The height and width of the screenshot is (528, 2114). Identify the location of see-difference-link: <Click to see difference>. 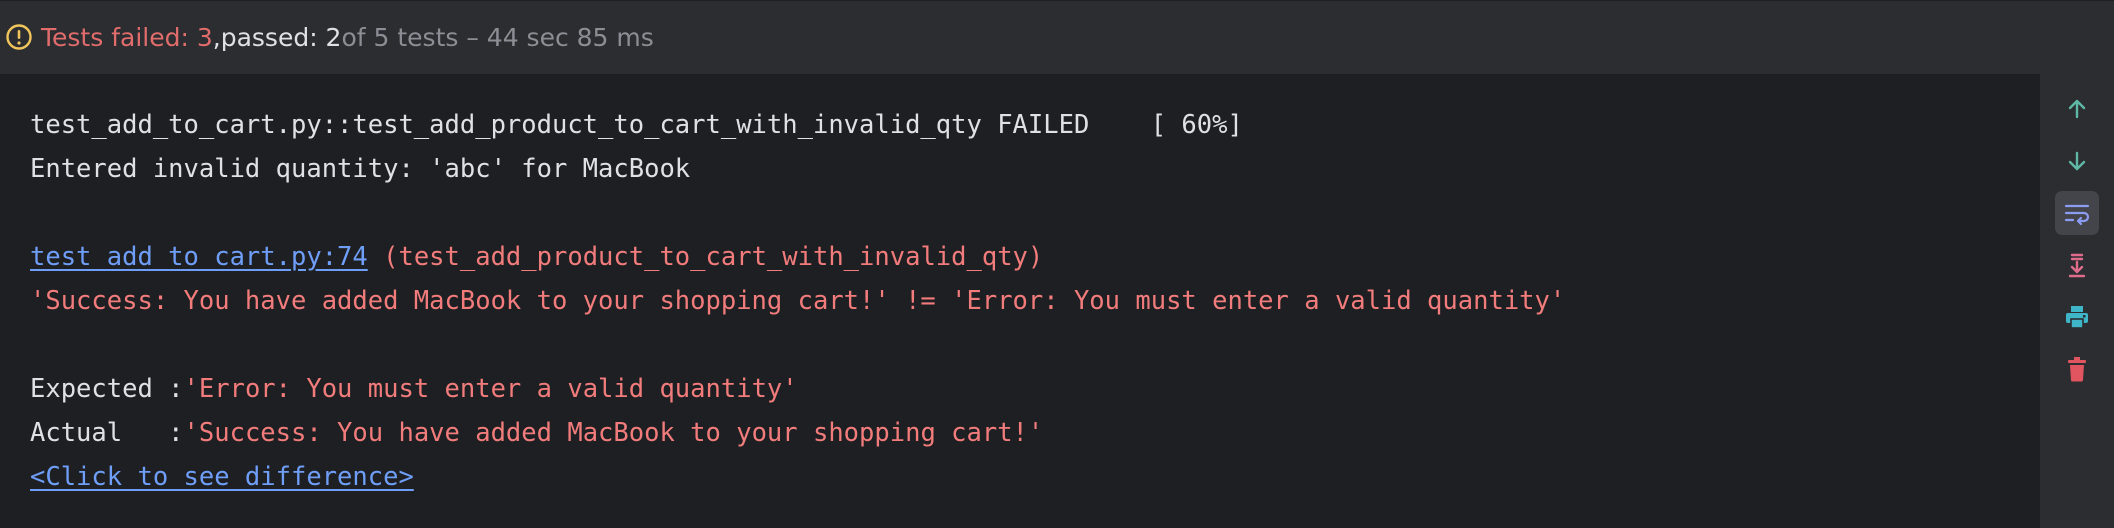
(222, 477).